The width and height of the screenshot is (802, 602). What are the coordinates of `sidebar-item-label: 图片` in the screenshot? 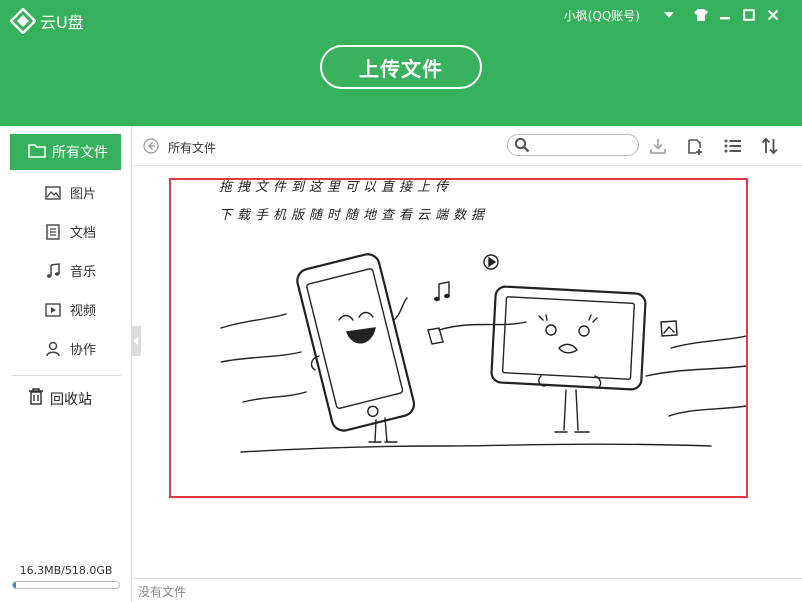 It's located at (83, 194).